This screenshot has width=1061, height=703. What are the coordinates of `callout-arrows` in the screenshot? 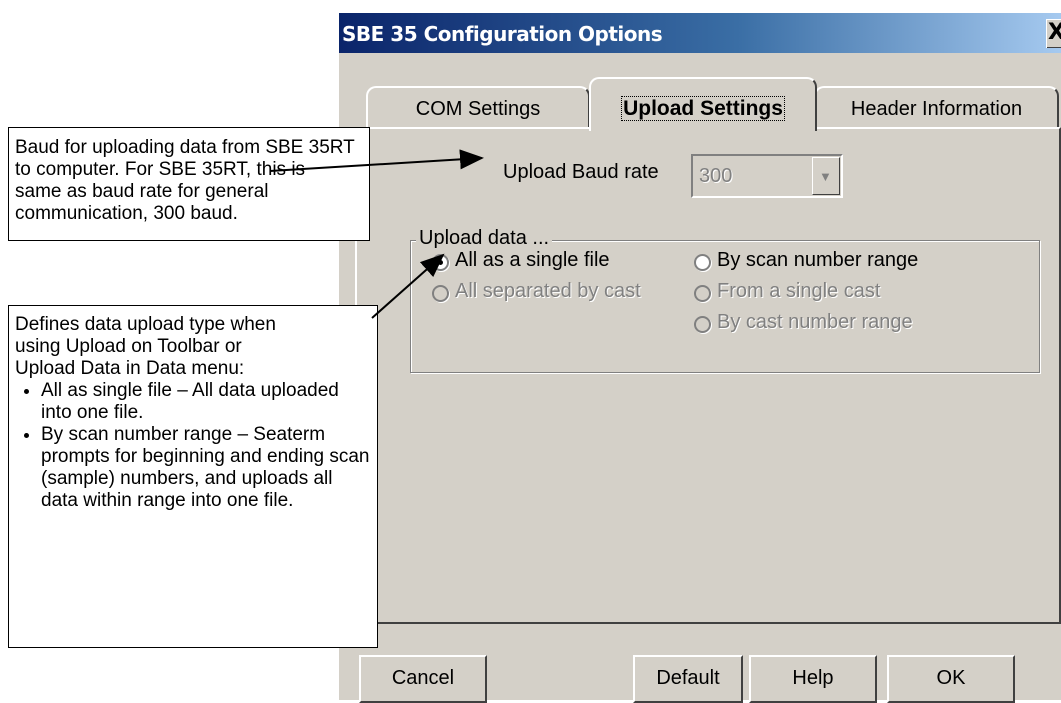 It's located at (376, 234).